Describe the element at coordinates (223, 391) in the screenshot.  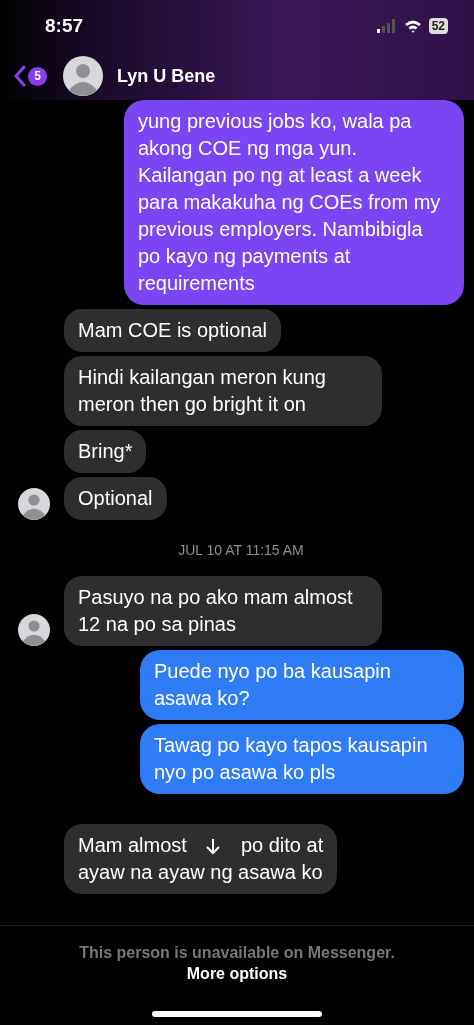
I see `message-bubble: Hindi kailangan meron kung meron then go bright it on` at that location.